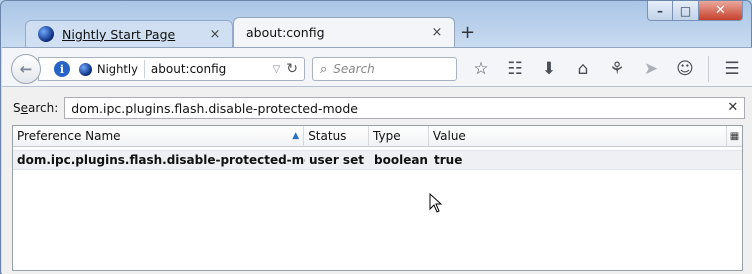  Describe the element at coordinates (577, 136) in the screenshot. I see `column-header-value: Value` at that location.